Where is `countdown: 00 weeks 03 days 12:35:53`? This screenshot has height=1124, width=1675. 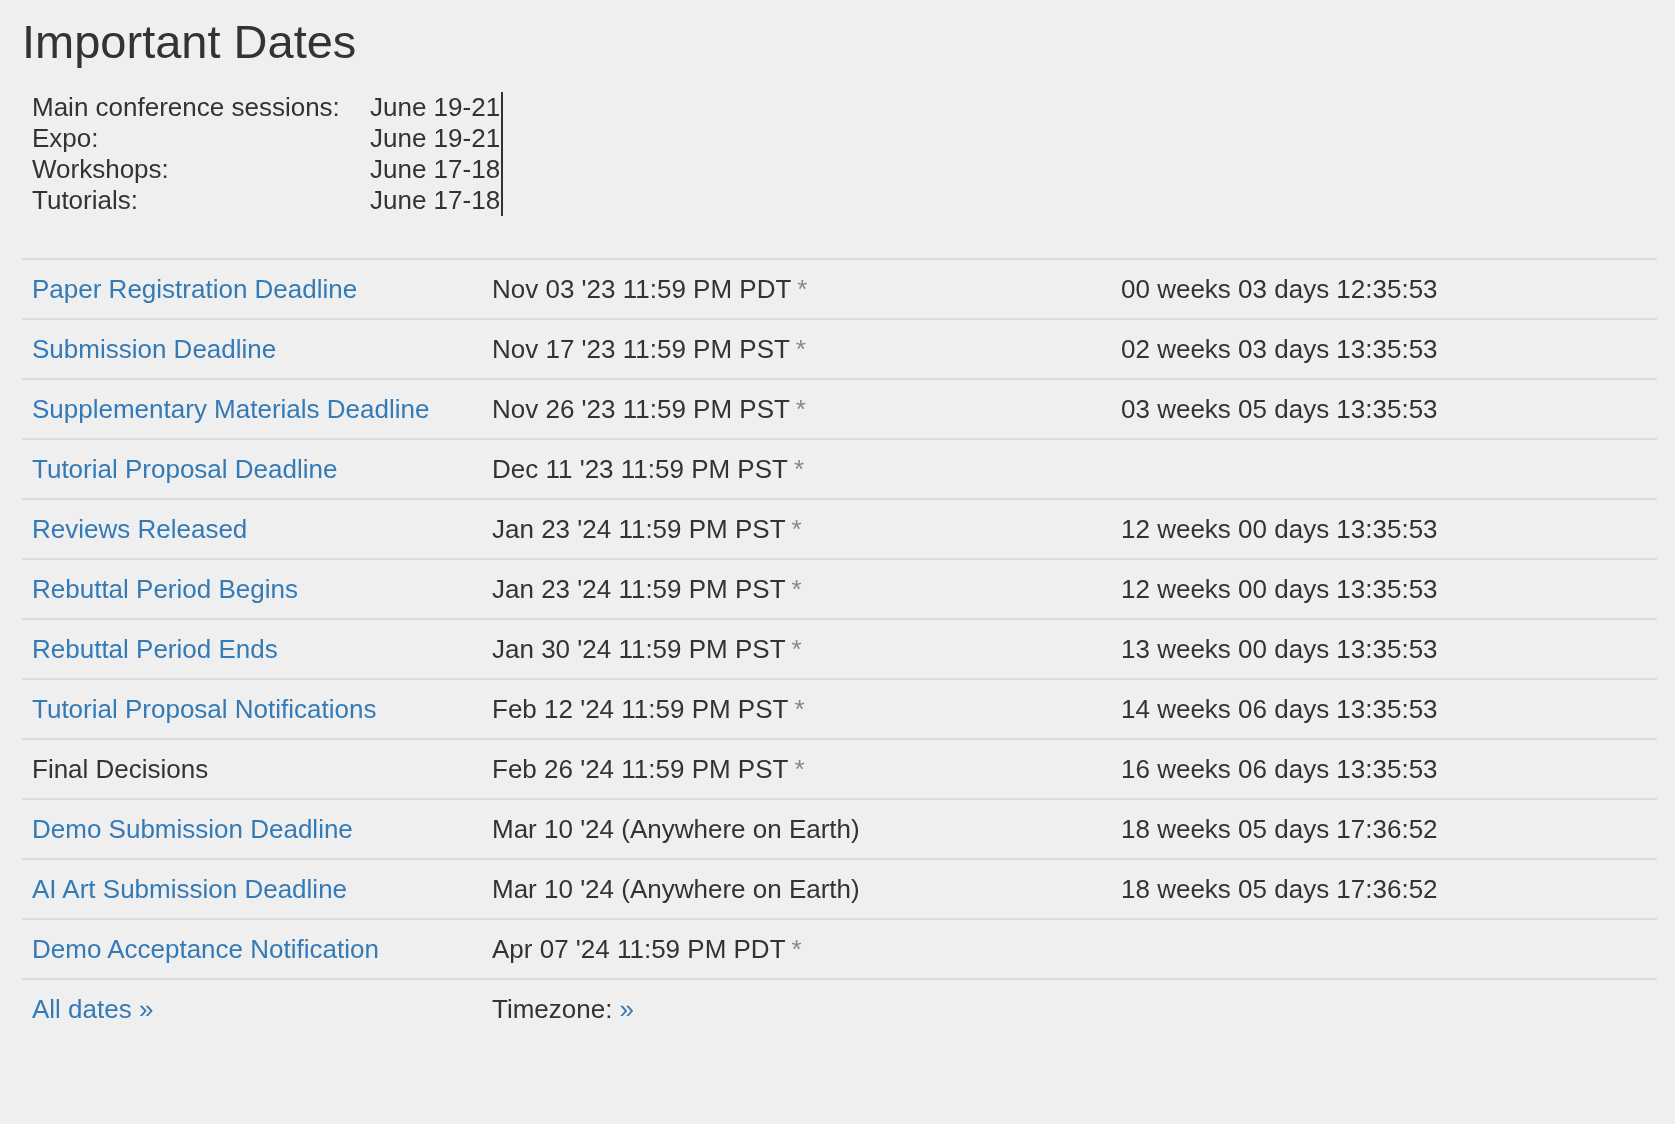
countdown: 00 weeks 03 days 12:35:53 is located at coordinates (1279, 288).